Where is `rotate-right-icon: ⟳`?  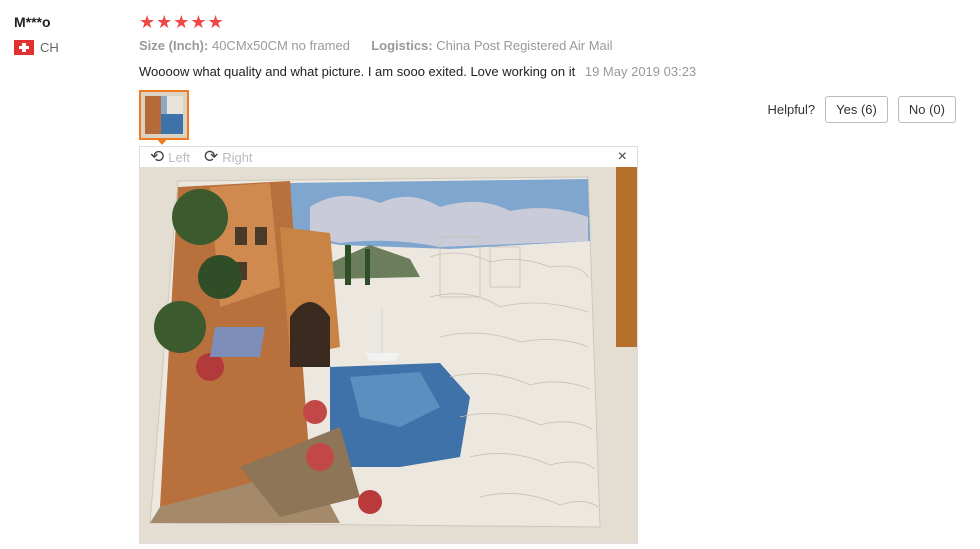
rotate-right-icon: ⟳ is located at coordinates (211, 156).